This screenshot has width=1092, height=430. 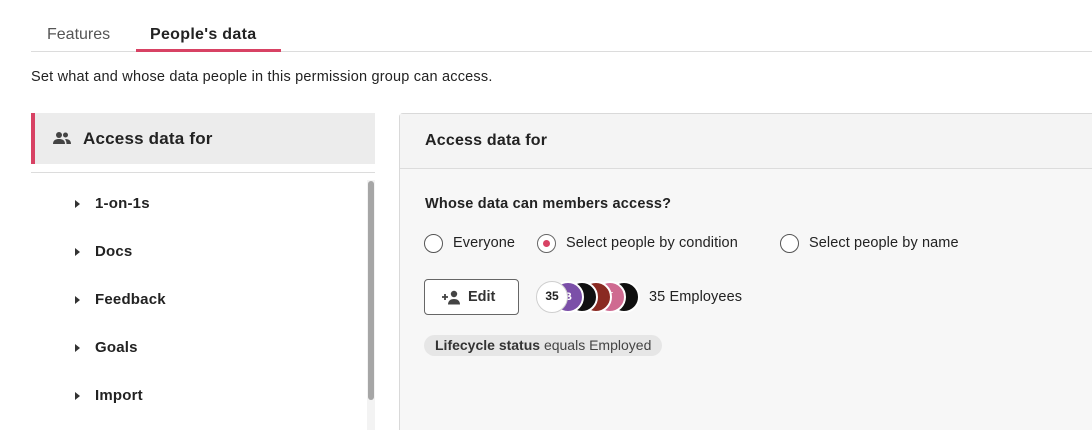 What do you see at coordinates (484, 243) in the screenshot?
I see `radio-label: Everyone` at bounding box center [484, 243].